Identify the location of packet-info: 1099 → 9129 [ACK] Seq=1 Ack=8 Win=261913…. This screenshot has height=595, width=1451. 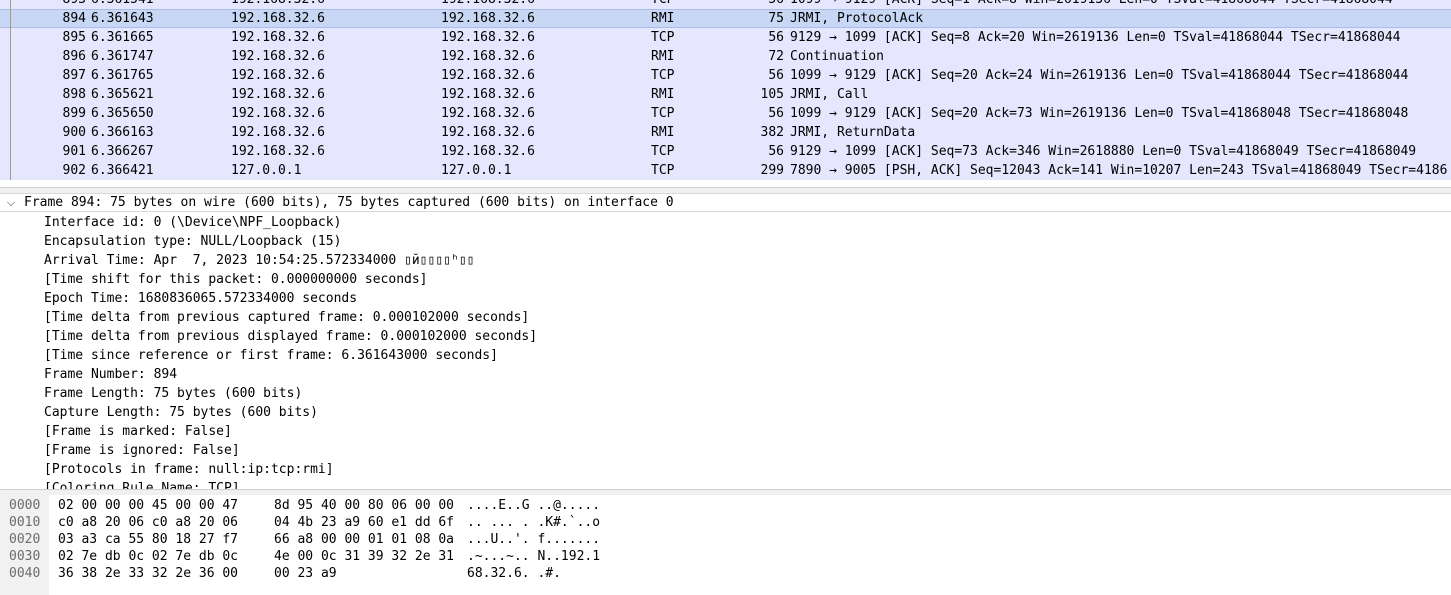
(1091, 4).